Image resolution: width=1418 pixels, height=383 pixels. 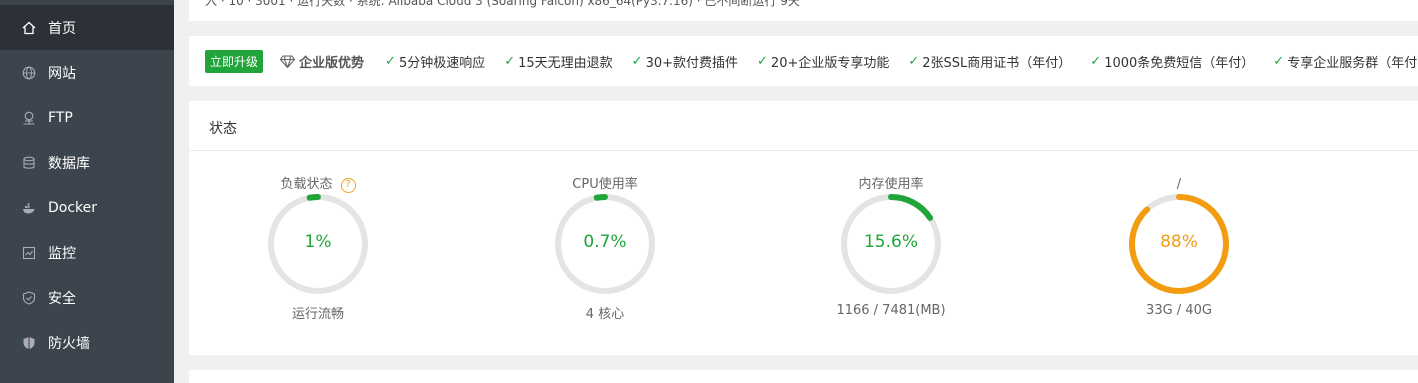 What do you see at coordinates (565, 63) in the screenshot?
I see `feature-text: 15天无理由退款` at bounding box center [565, 63].